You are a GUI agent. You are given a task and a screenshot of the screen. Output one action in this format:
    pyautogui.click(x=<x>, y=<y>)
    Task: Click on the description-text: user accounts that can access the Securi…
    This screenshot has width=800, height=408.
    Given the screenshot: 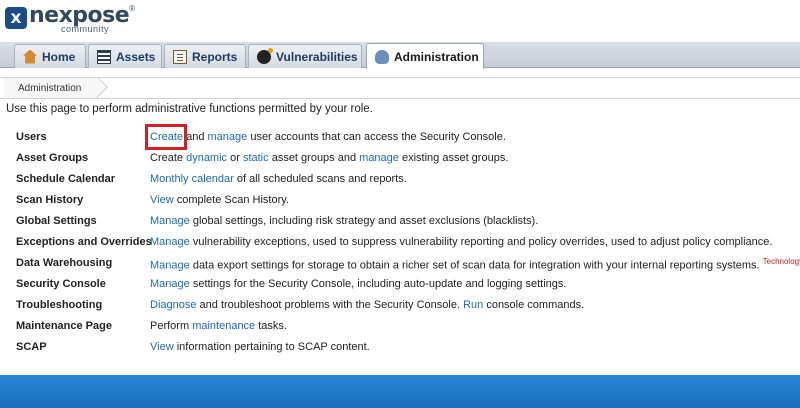 What is the action you would take?
    pyautogui.click(x=376, y=137)
    